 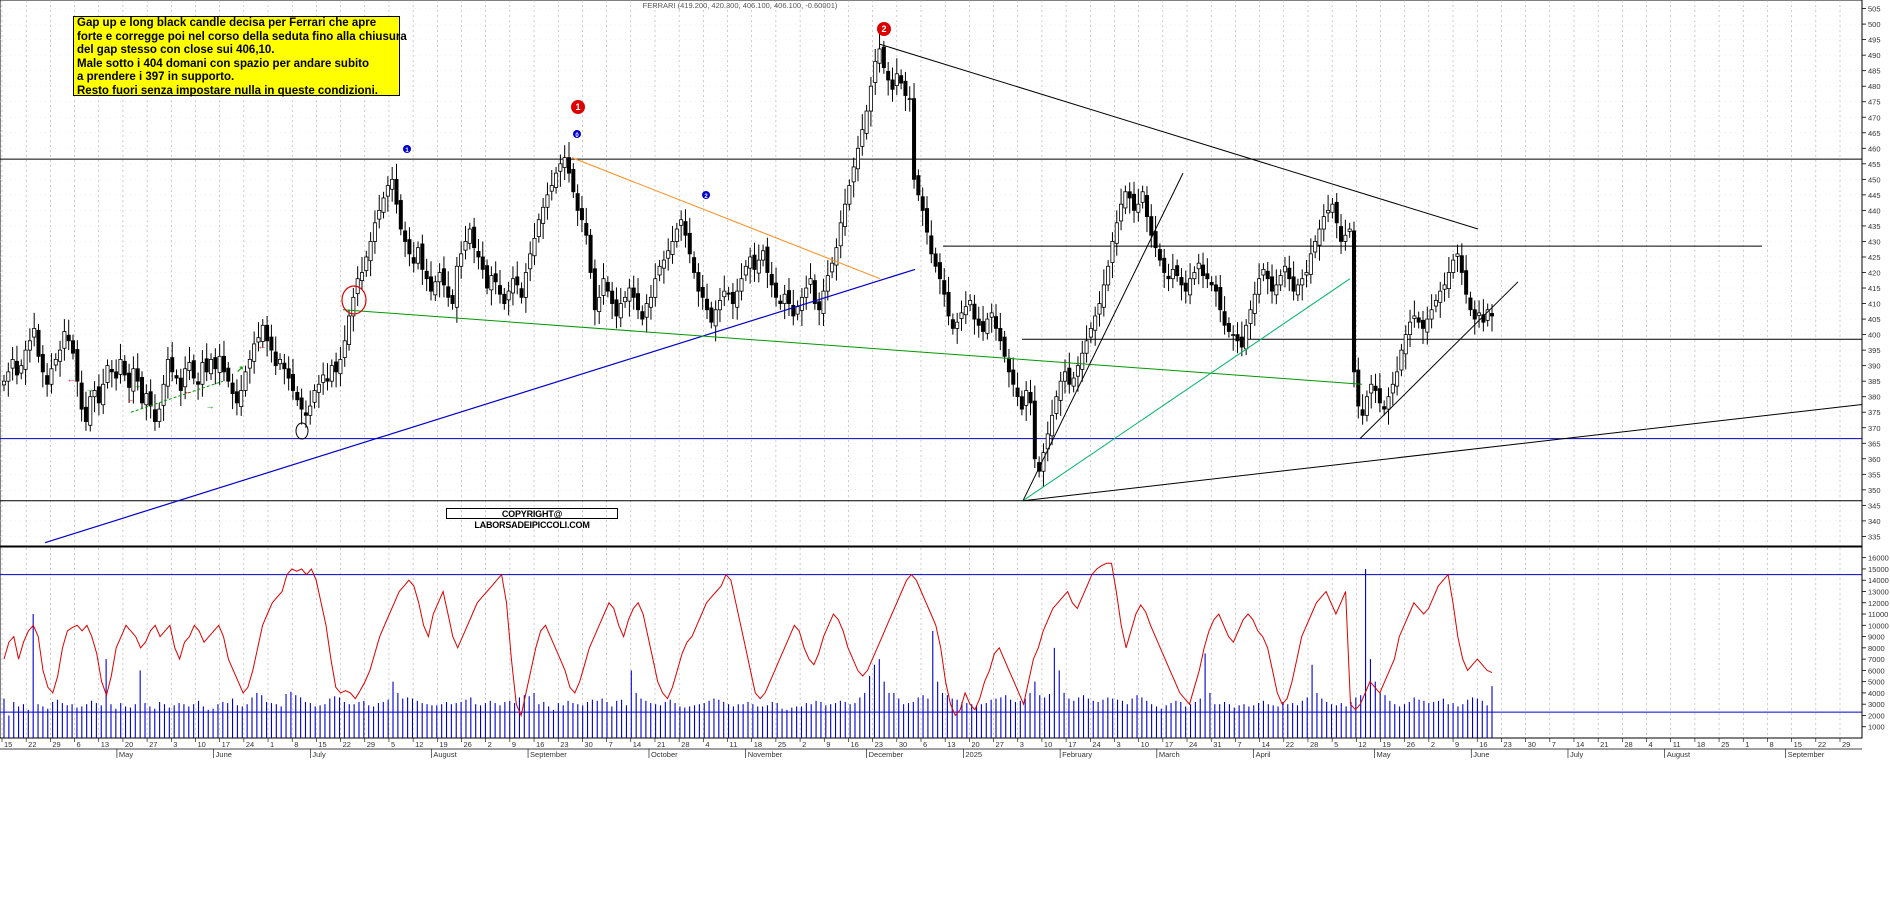 What do you see at coordinates (1876, 637) in the screenshot?
I see `y-tick-label: 9000` at bounding box center [1876, 637].